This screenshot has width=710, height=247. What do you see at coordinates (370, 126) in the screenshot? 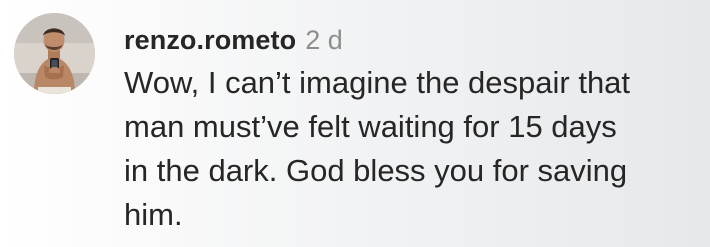
I see `comment-text-line: man must’ve felt waiting for 15 days` at bounding box center [370, 126].